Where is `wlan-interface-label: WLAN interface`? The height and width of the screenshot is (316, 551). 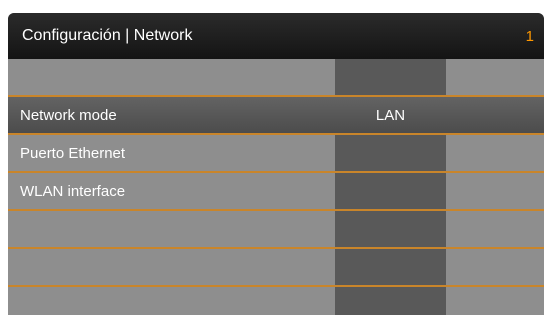 wlan-interface-label: WLAN interface is located at coordinates (73, 191).